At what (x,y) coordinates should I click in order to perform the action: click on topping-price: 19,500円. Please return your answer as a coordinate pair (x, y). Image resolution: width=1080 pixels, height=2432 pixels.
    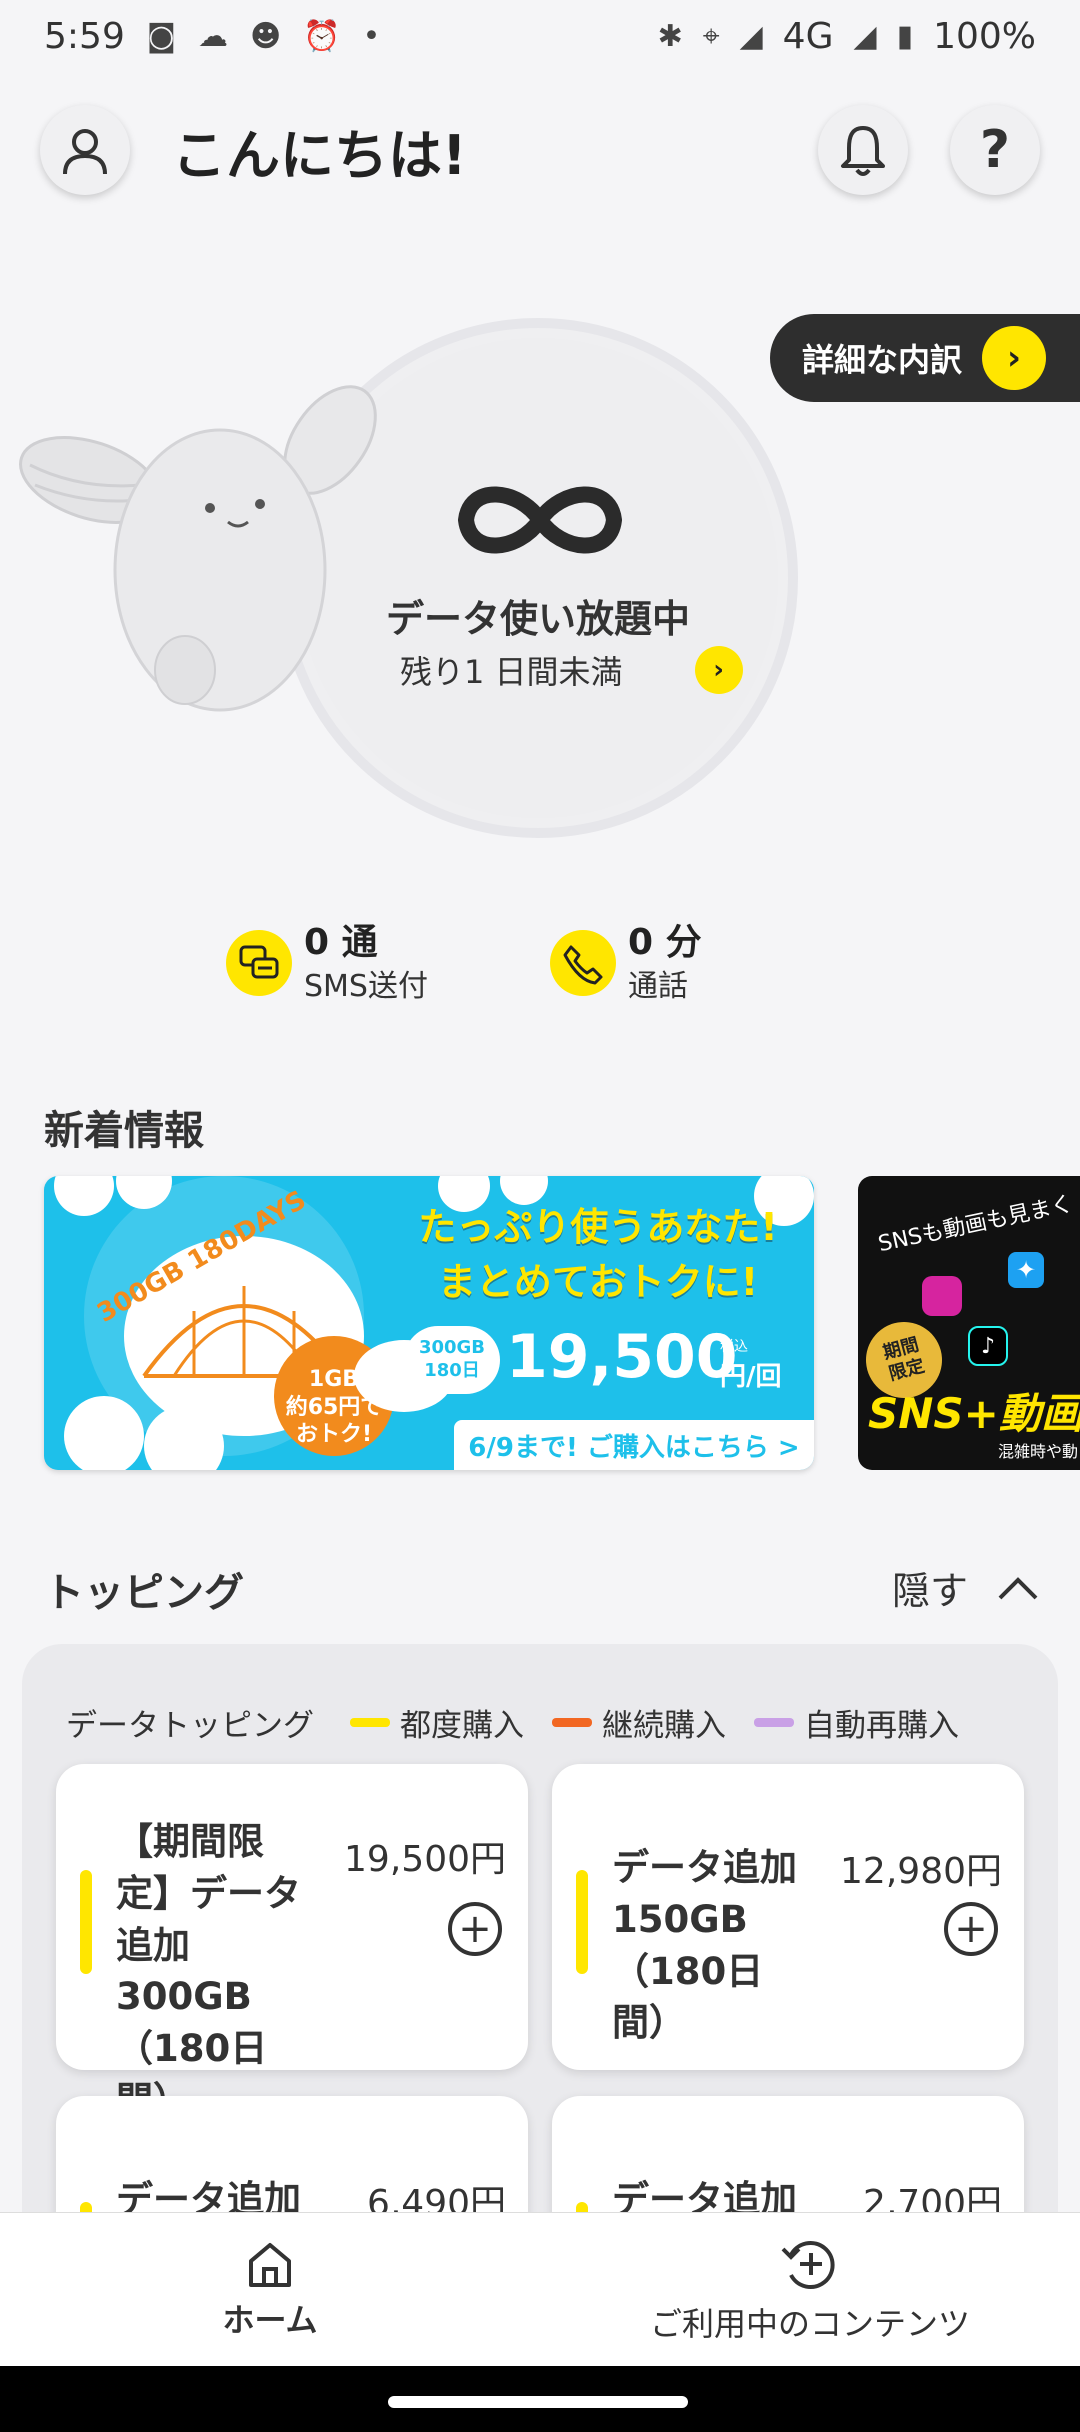
    Looking at the image, I should click on (425, 1859).